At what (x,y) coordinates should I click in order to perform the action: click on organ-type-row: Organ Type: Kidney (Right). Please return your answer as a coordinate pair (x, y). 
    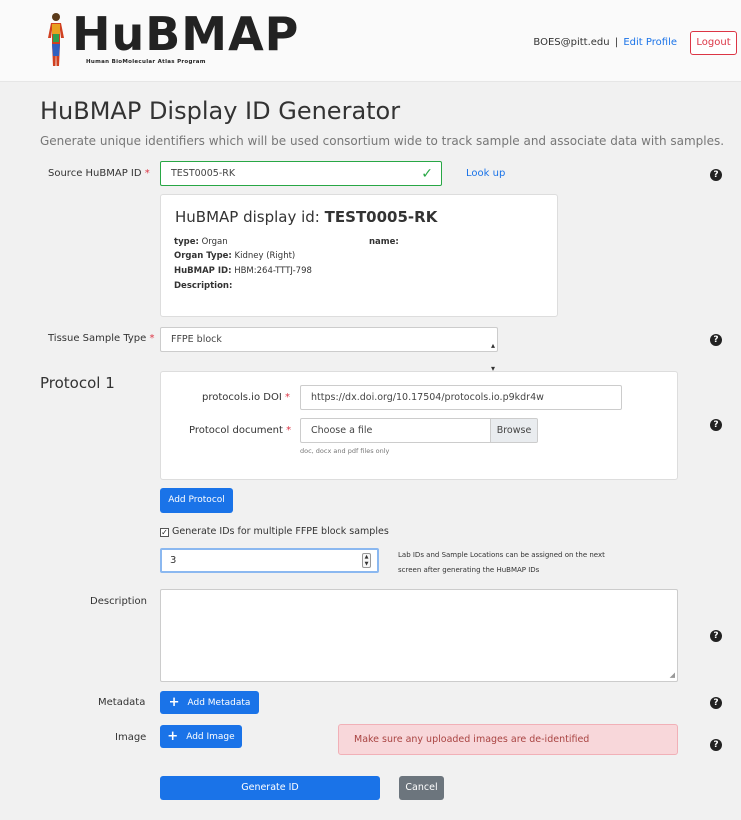
    Looking at the image, I should click on (234, 256).